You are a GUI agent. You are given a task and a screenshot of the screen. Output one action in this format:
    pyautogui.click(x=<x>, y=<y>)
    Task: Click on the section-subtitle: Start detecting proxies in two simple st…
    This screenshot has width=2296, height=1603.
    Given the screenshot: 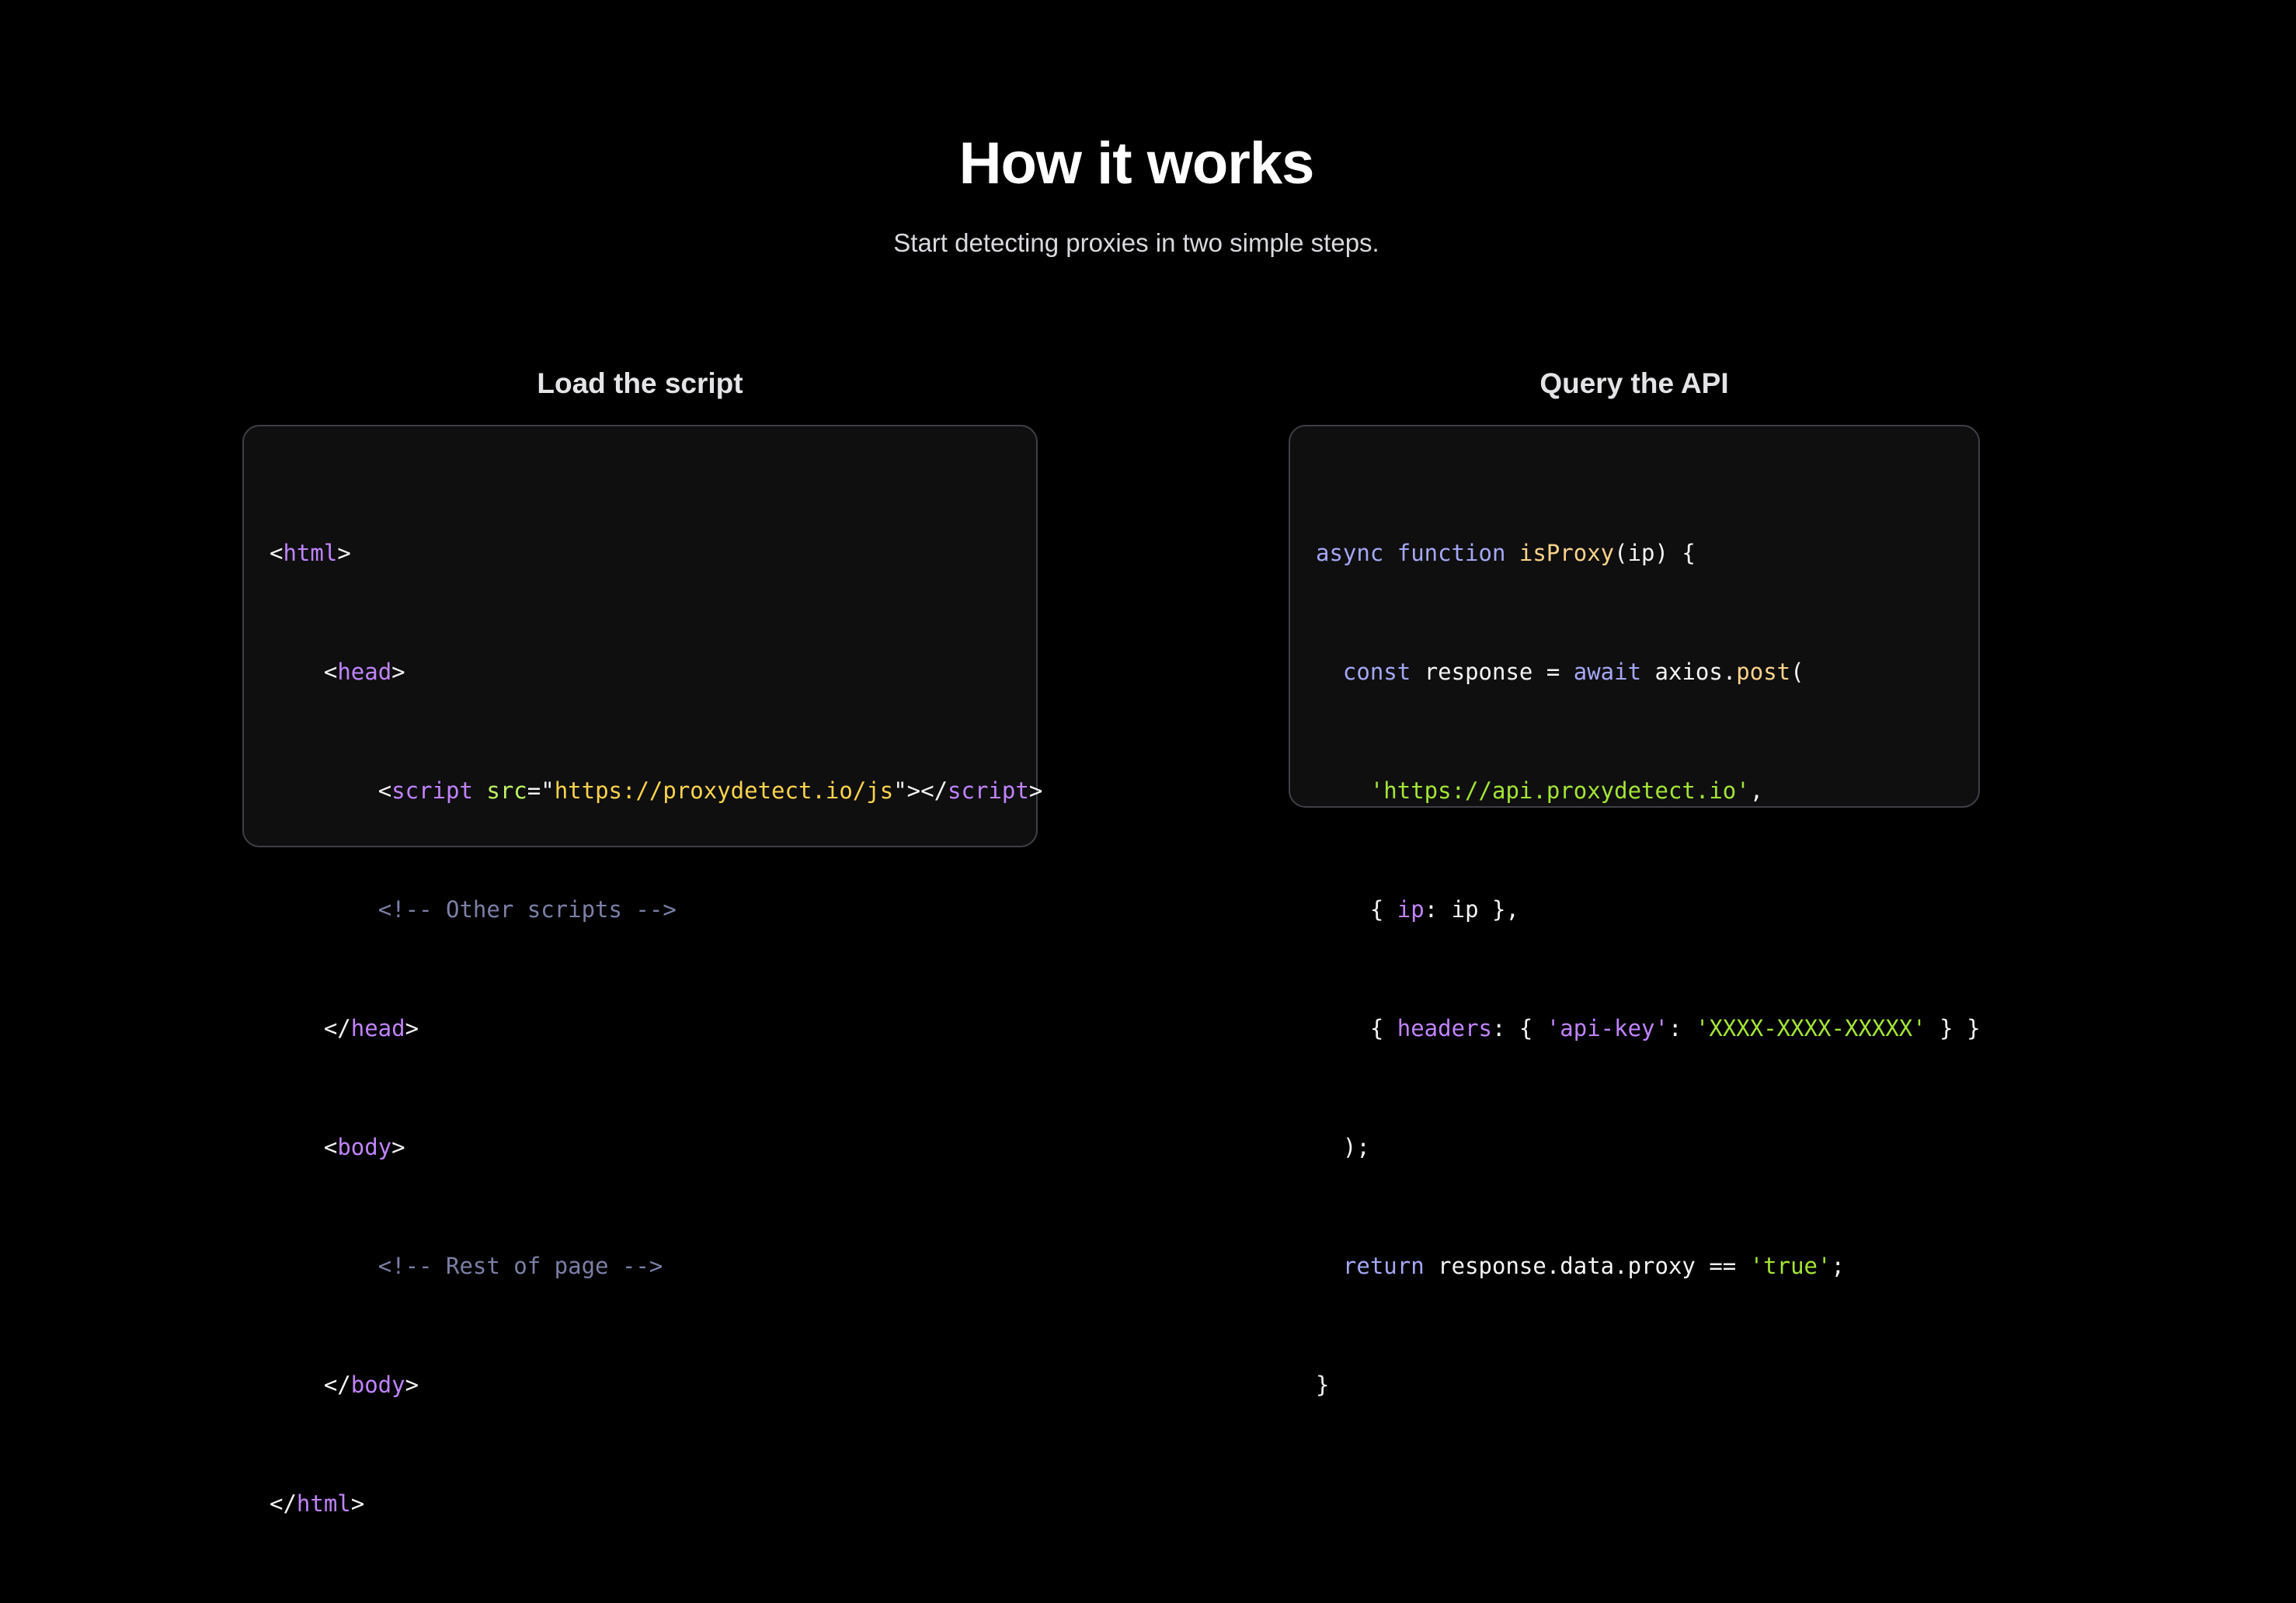 What is the action you would take?
    pyautogui.click(x=1136, y=243)
    